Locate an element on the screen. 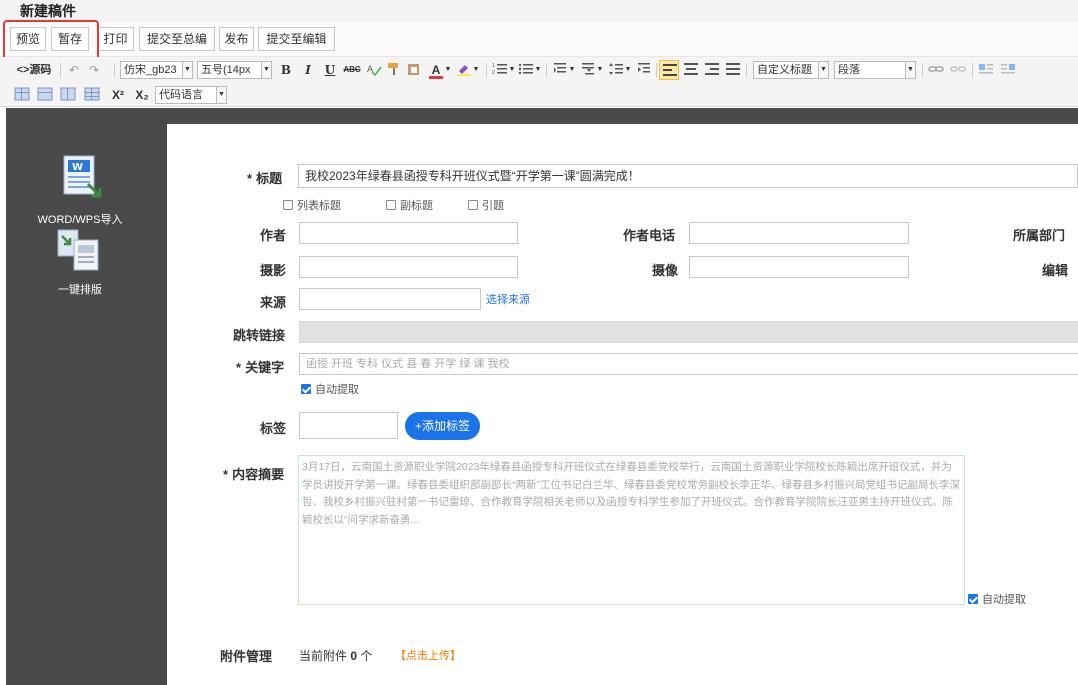 This screenshot has height=685, width=1078. photographer-label: 摄影 is located at coordinates (273, 270).